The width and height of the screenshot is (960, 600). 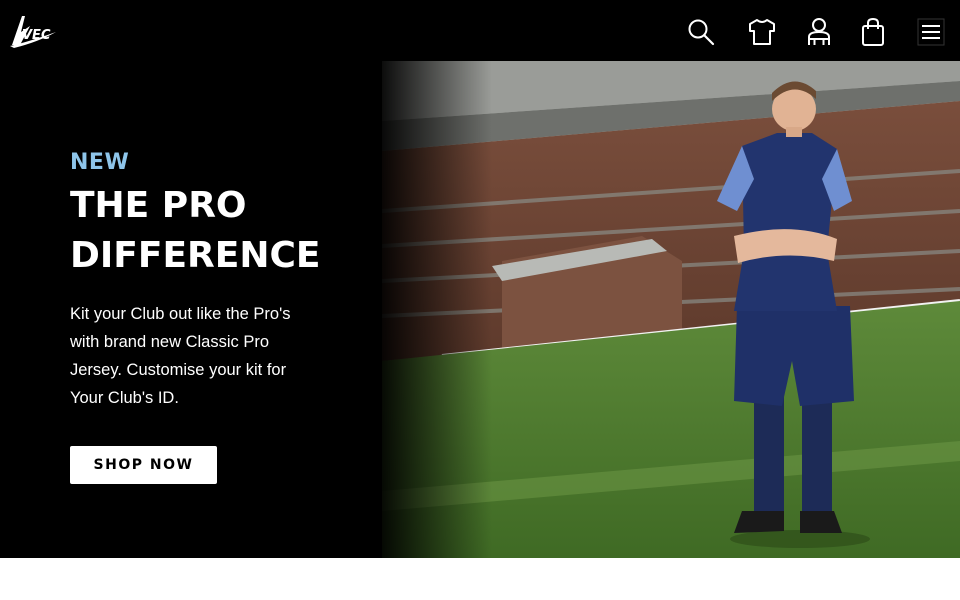 I want to click on avec-logo-mark: VEC, so click(x=33, y=32).